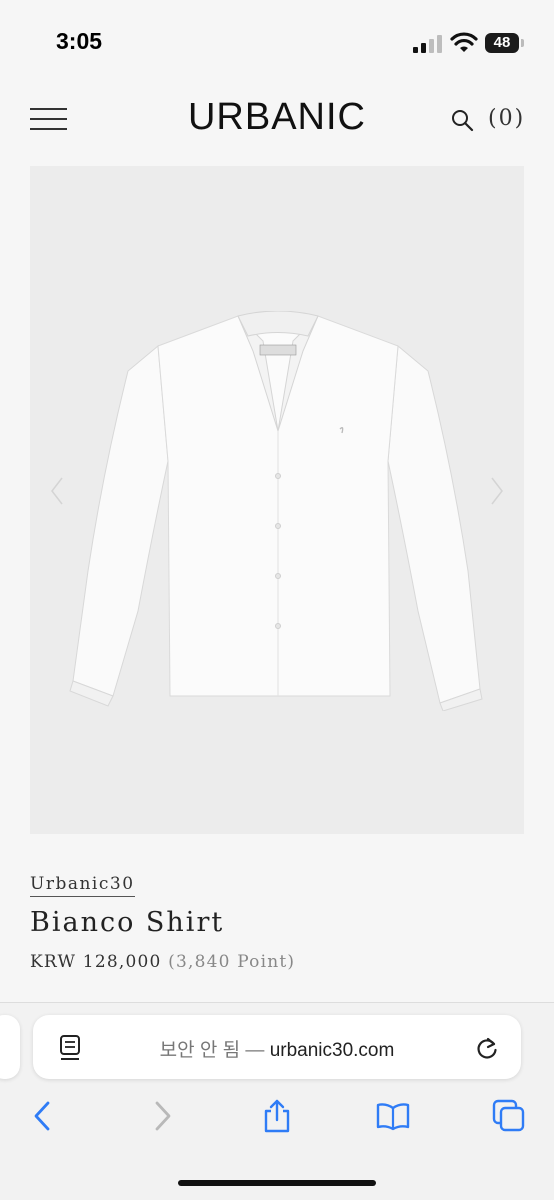 The height and width of the screenshot is (1200, 554). I want to click on url-domain: urbanic30.com, so click(332, 1050).